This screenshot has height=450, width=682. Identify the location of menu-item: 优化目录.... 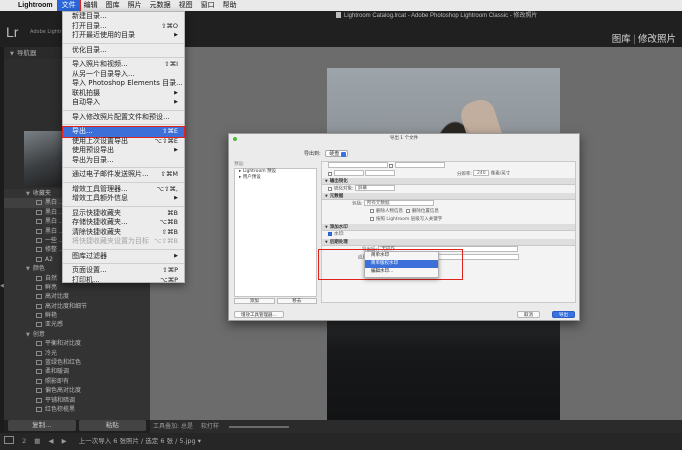
(123, 51).